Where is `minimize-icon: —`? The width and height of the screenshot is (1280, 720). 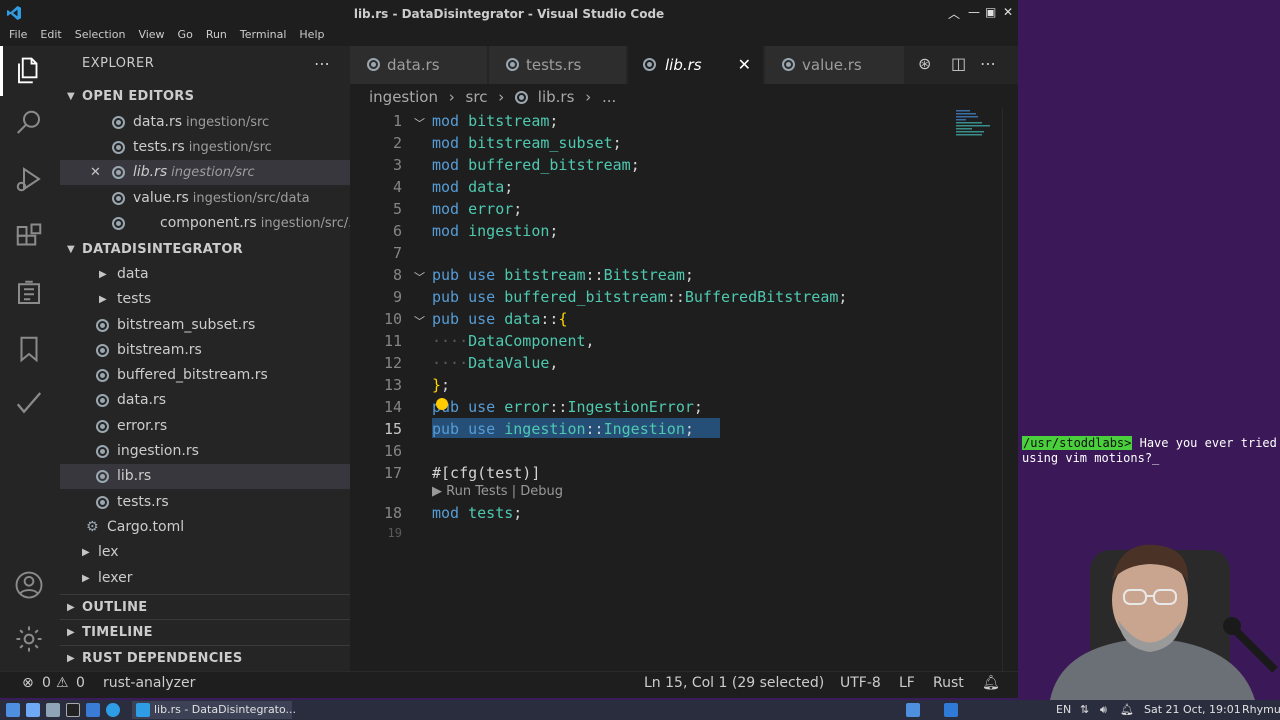 minimize-icon: — is located at coordinates (974, 12).